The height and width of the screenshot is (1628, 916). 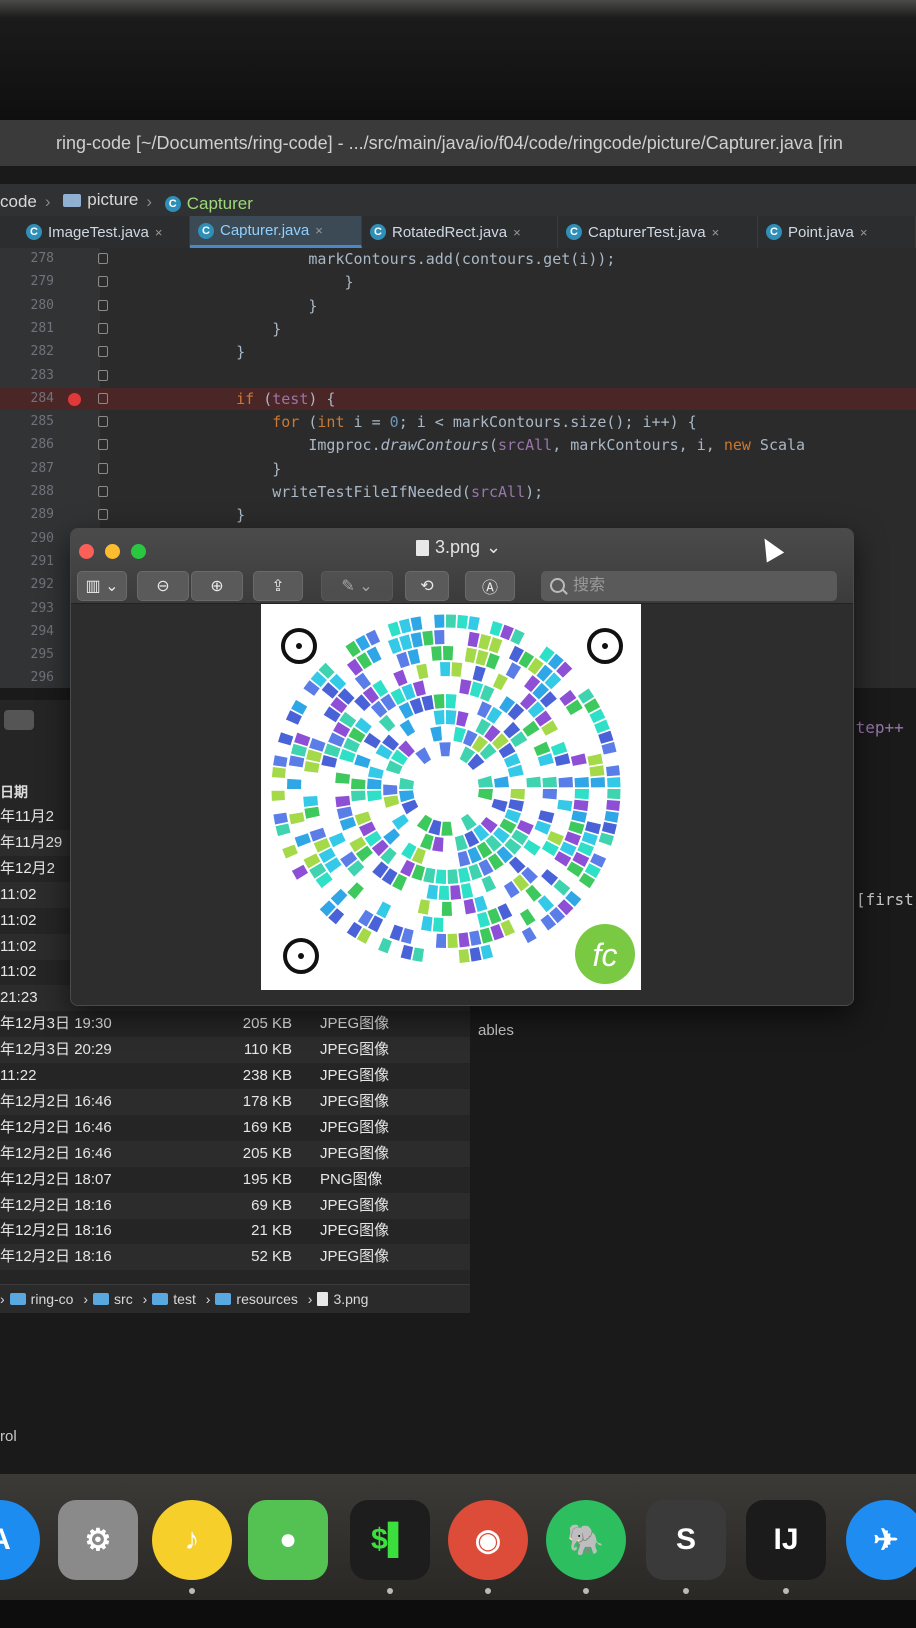 I want to click on minimize-button, so click(x=112, y=551).